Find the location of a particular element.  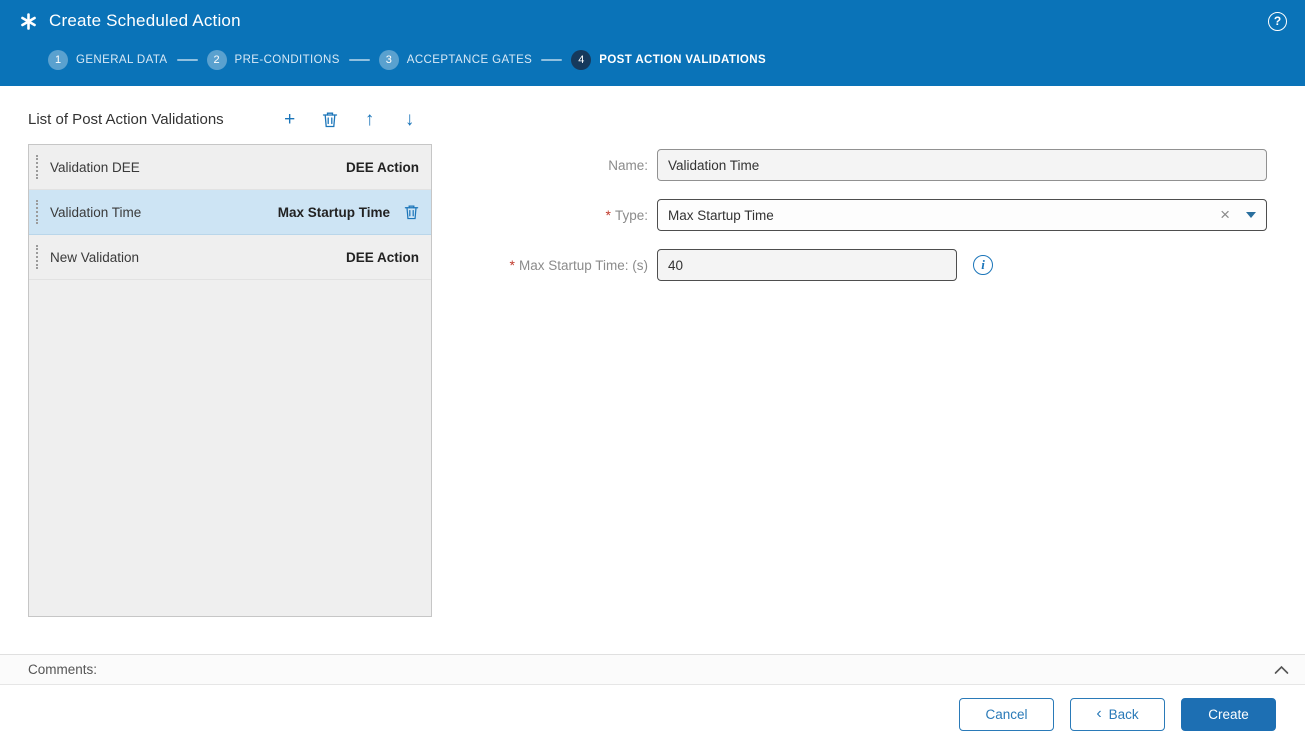

step-post-action-validations: 4 POST ACTION VALIDATIONS is located at coordinates (668, 60).